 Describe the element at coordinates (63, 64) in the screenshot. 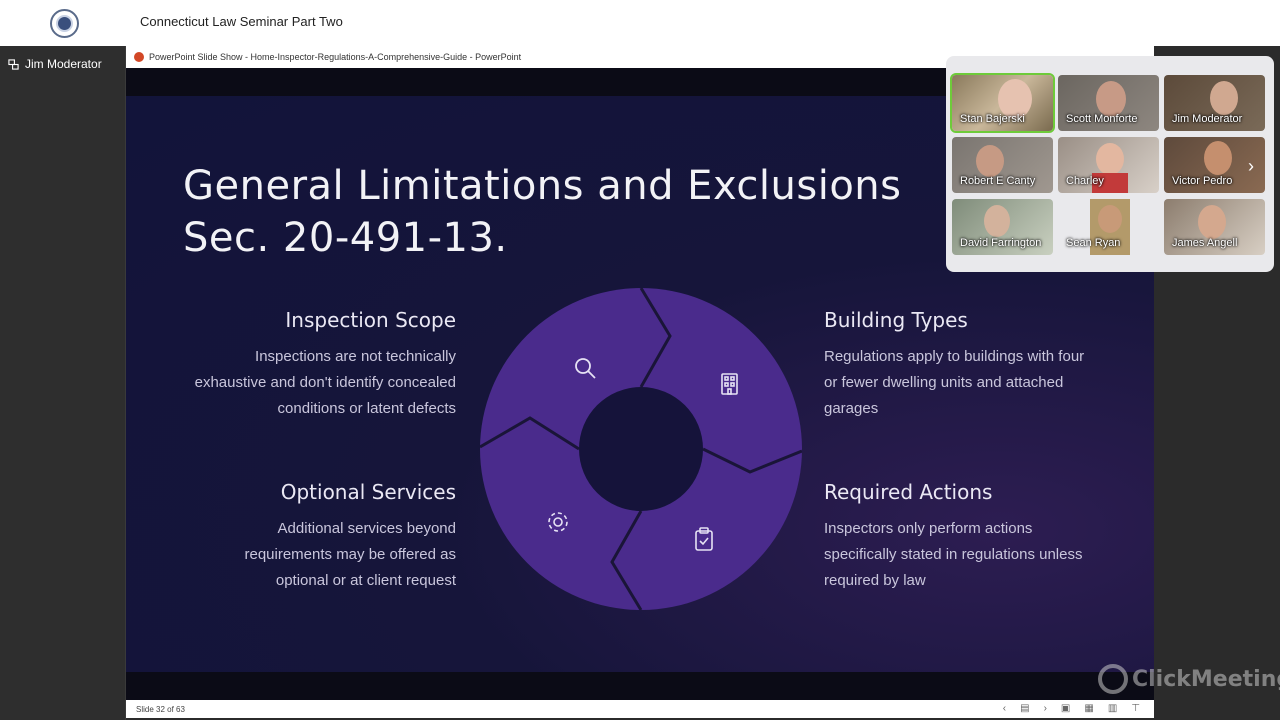

I see `presenter-name: Jim Moderator` at that location.